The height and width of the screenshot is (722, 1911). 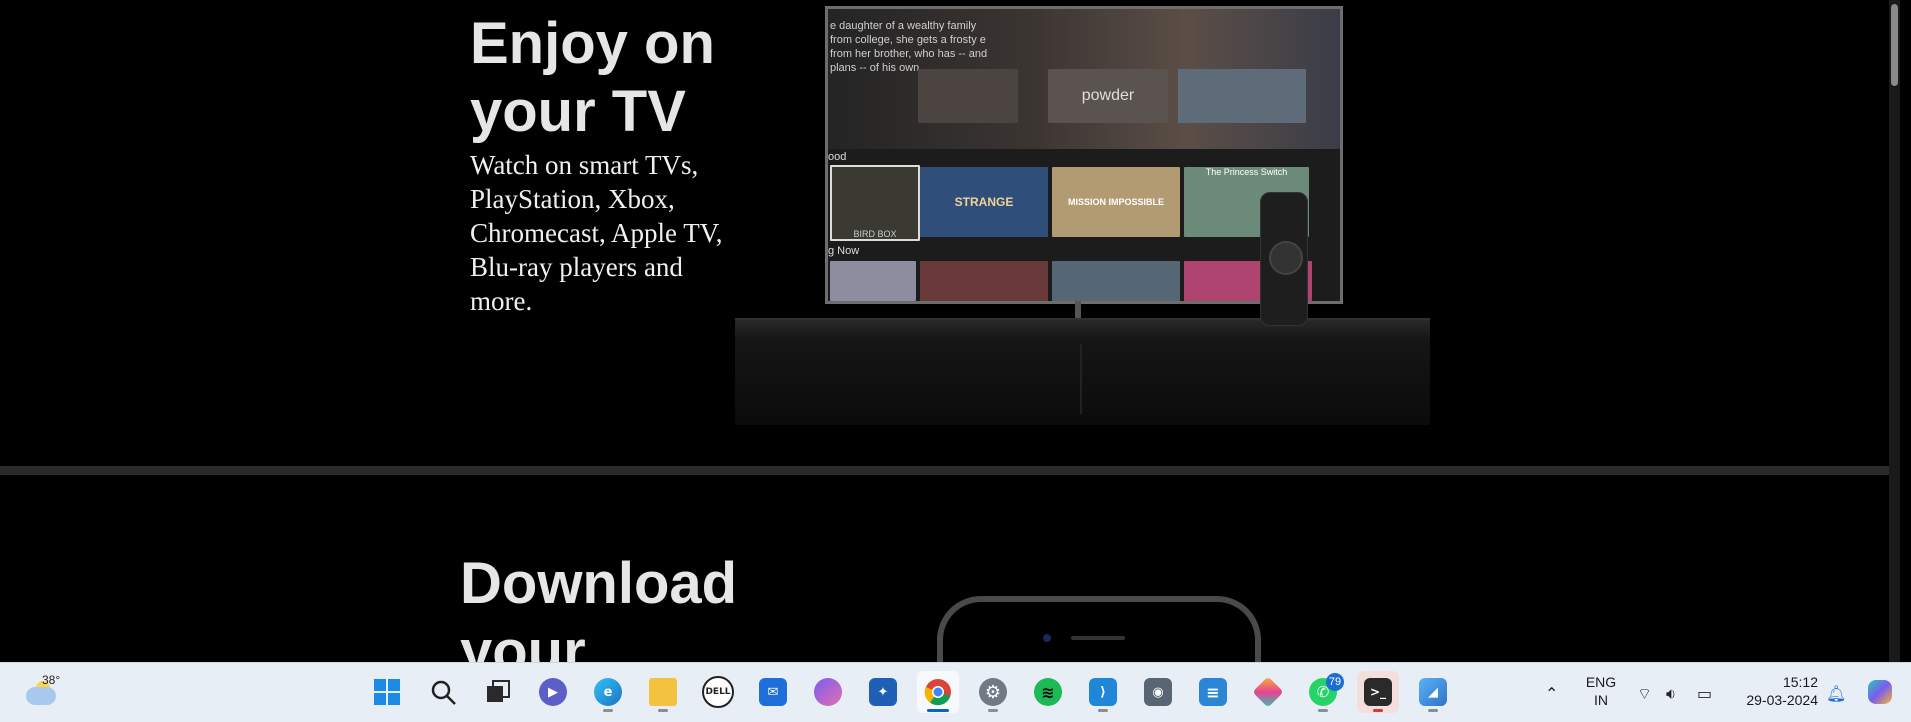 What do you see at coordinates (1098, 638) in the screenshot?
I see `phone-speaker` at bounding box center [1098, 638].